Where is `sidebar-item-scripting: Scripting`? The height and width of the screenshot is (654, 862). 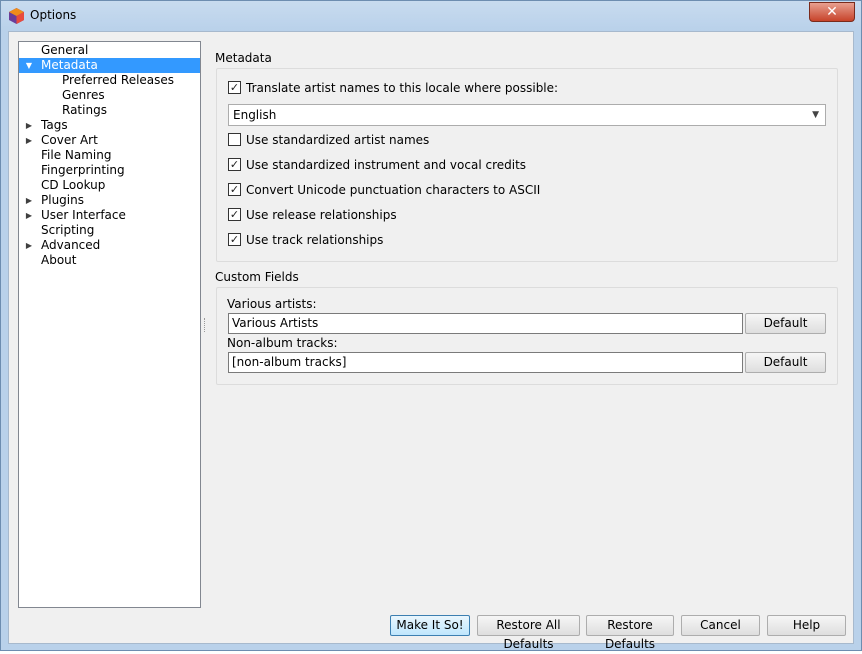 sidebar-item-scripting: Scripting is located at coordinates (67, 230).